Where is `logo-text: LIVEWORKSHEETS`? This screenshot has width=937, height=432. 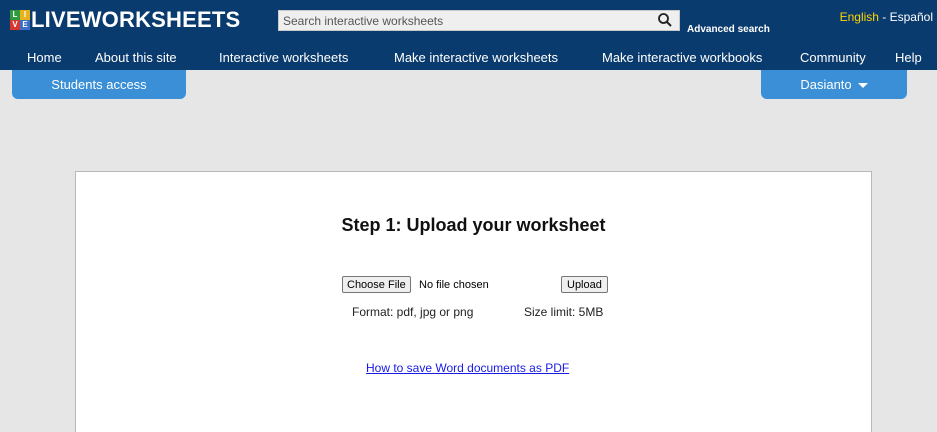
logo-text: LIVEWORKSHEETS is located at coordinates (136, 19).